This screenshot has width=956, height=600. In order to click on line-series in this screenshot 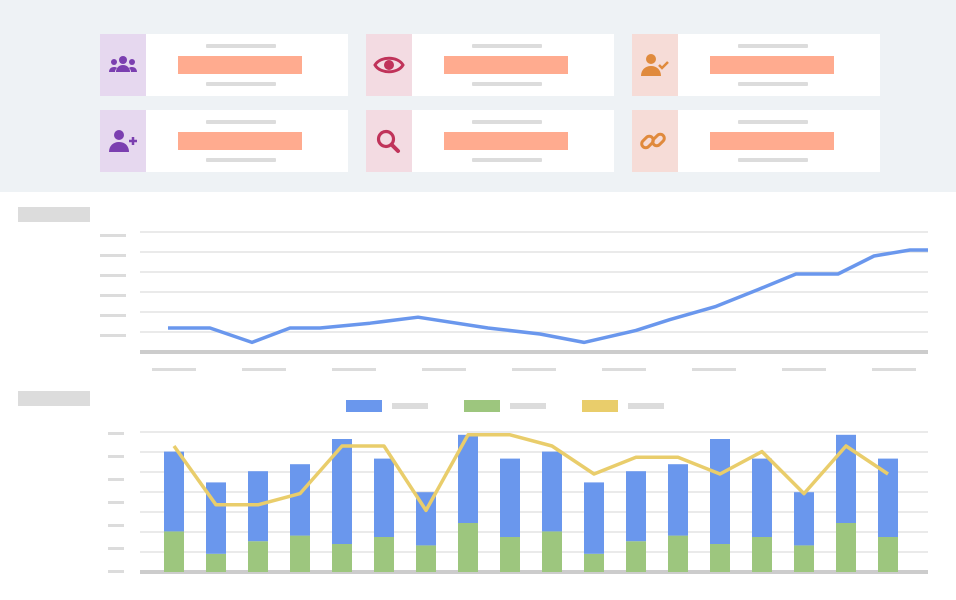, I will do `click(548, 296)`.